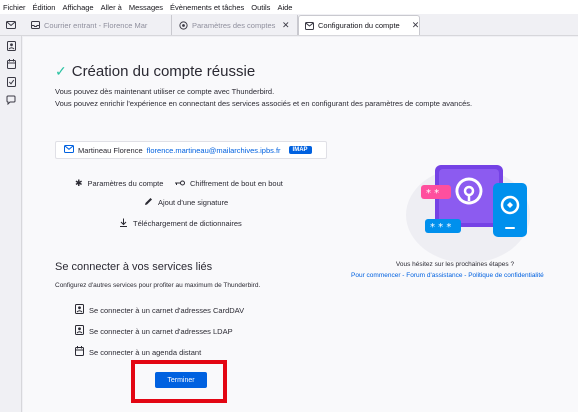 The height and width of the screenshot is (412, 578). What do you see at coordinates (213, 150) in the screenshot?
I see `account-email: florence.martineau@mailarchives.ipbs.fr` at bounding box center [213, 150].